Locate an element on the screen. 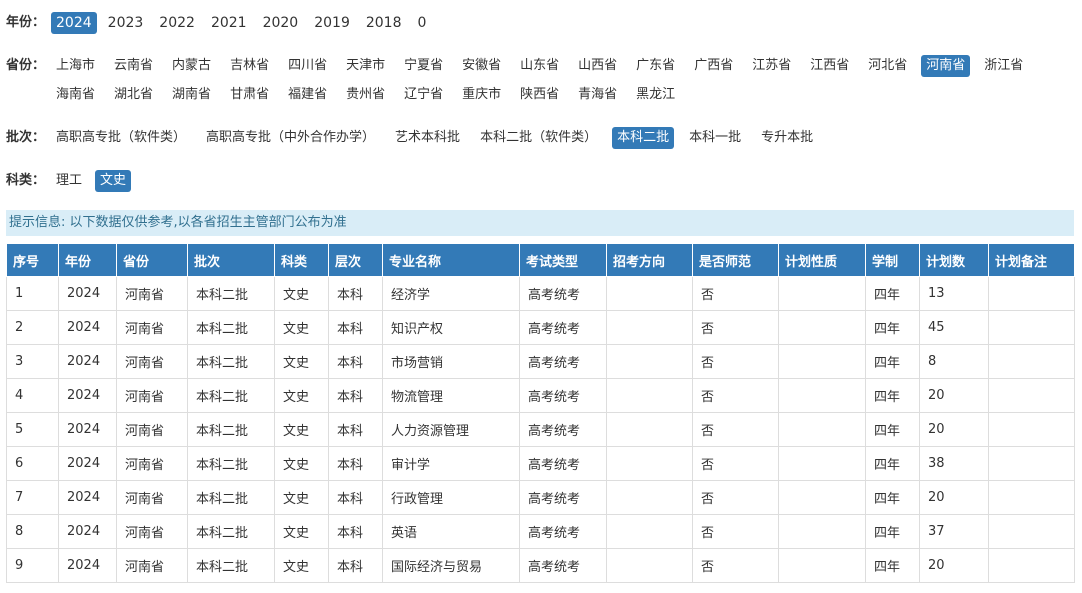 The width and height of the screenshot is (1082, 593). filter-province-option: 湖北省 is located at coordinates (133, 95).